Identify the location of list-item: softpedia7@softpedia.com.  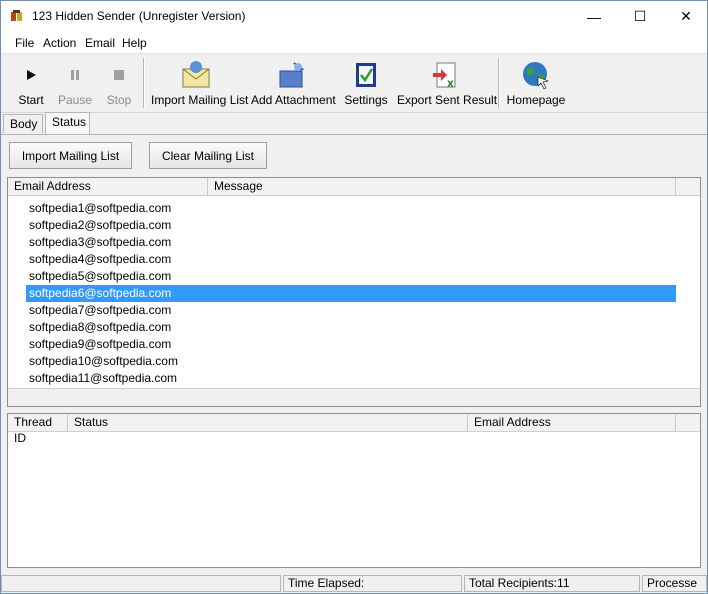
(351, 310).